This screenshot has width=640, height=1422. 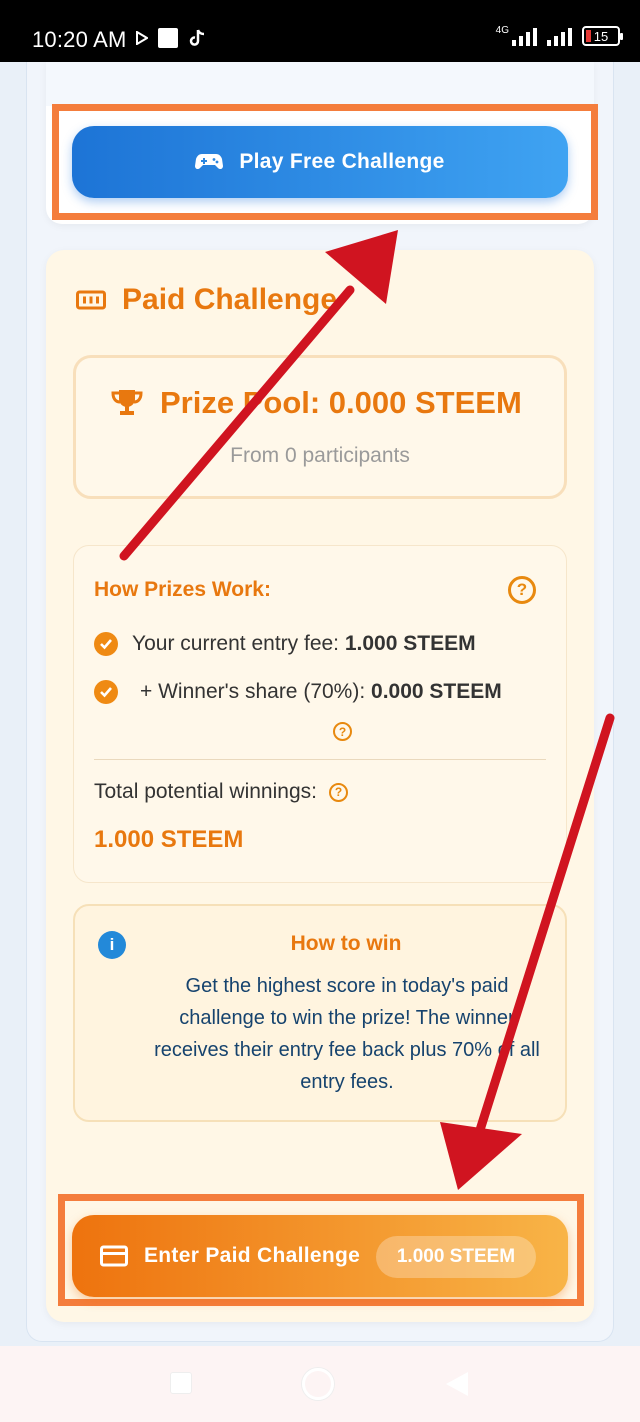 I want to click on trophy-icon, so click(x=127, y=402).